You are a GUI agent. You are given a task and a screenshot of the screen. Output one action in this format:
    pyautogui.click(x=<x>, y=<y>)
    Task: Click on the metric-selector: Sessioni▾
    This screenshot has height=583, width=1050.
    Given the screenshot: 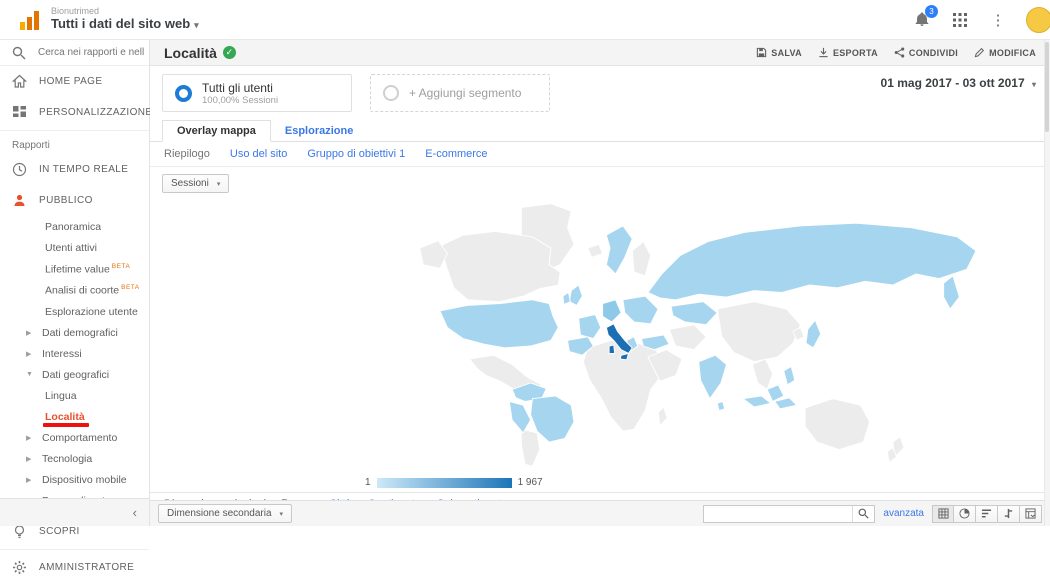 What is the action you would take?
    pyautogui.click(x=195, y=183)
    